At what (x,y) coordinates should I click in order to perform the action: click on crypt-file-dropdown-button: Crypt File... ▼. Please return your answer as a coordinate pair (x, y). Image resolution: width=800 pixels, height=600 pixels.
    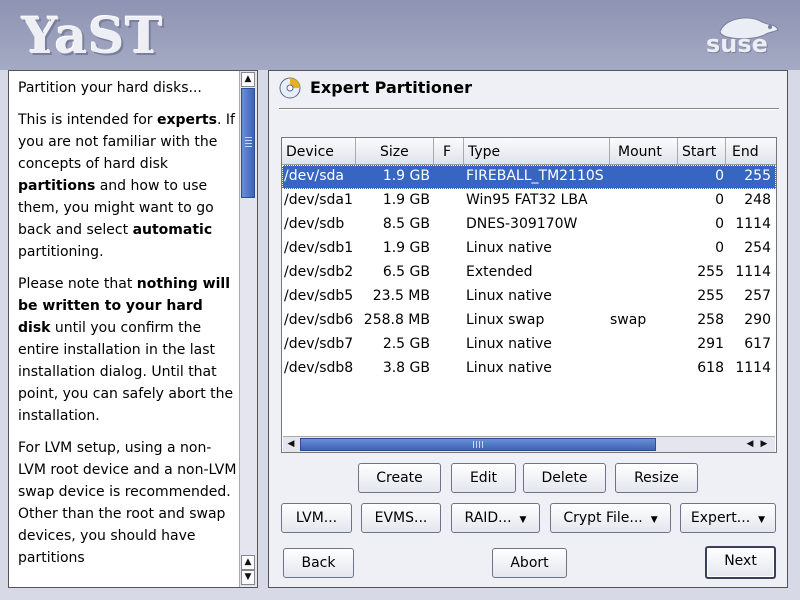
    Looking at the image, I should click on (610, 518).